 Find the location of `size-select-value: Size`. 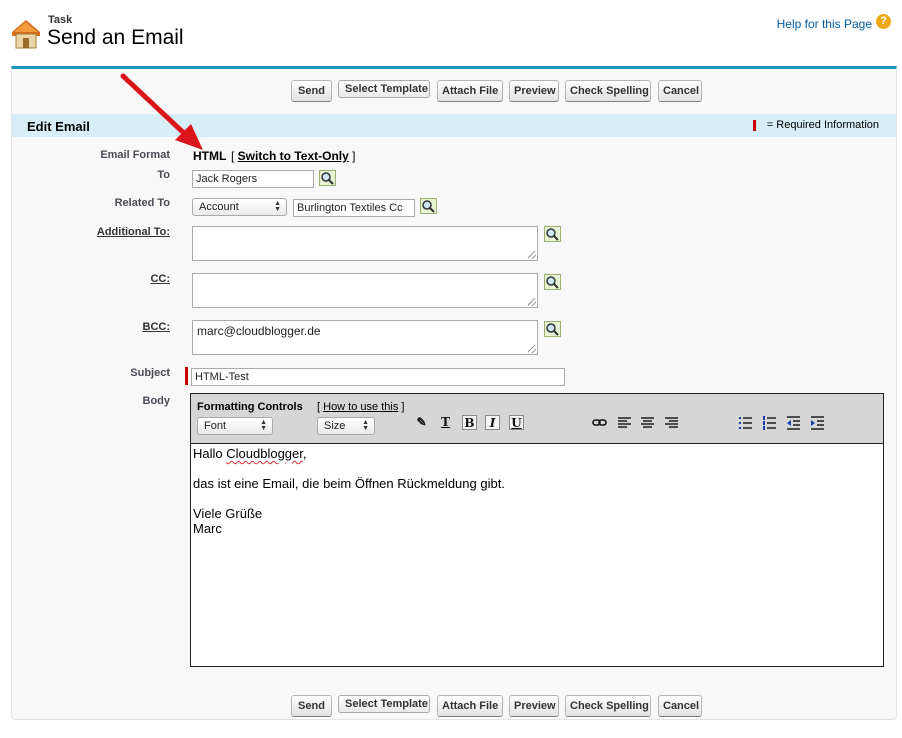

size-select-value: Size is located at coordinates (335, 426).